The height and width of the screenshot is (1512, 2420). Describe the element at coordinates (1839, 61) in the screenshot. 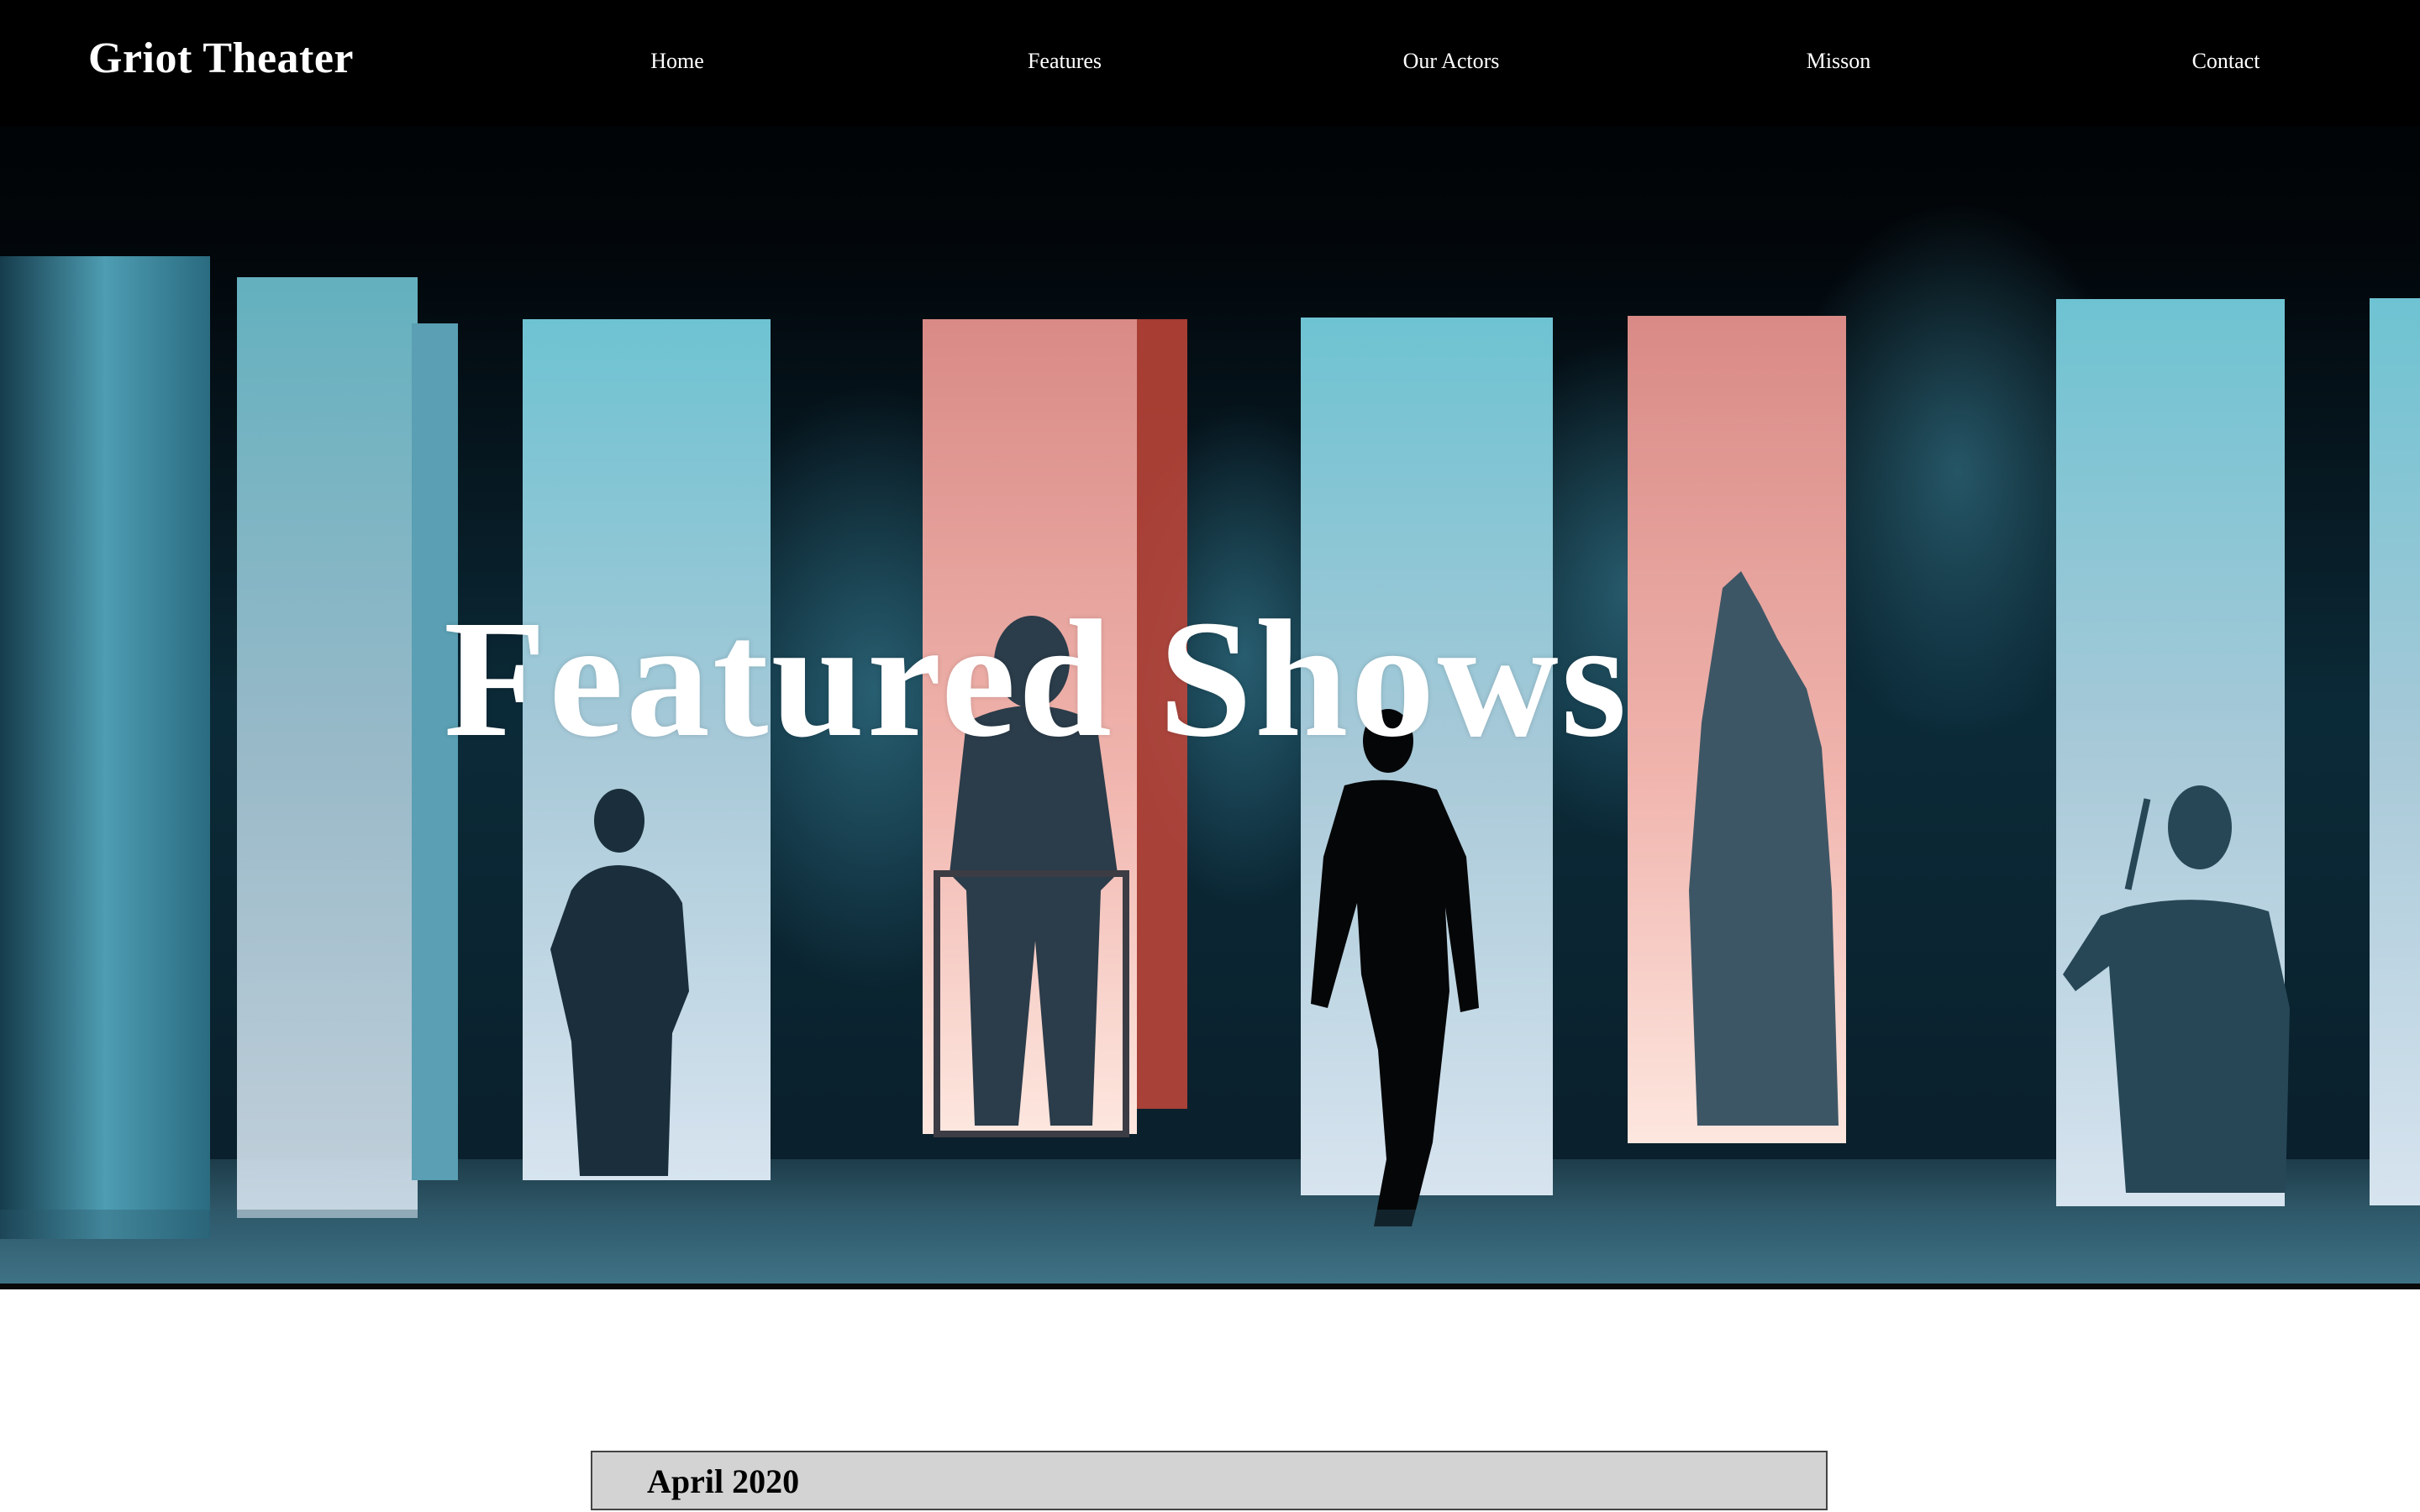

I see `nav-link-mission: Misson` at that location.